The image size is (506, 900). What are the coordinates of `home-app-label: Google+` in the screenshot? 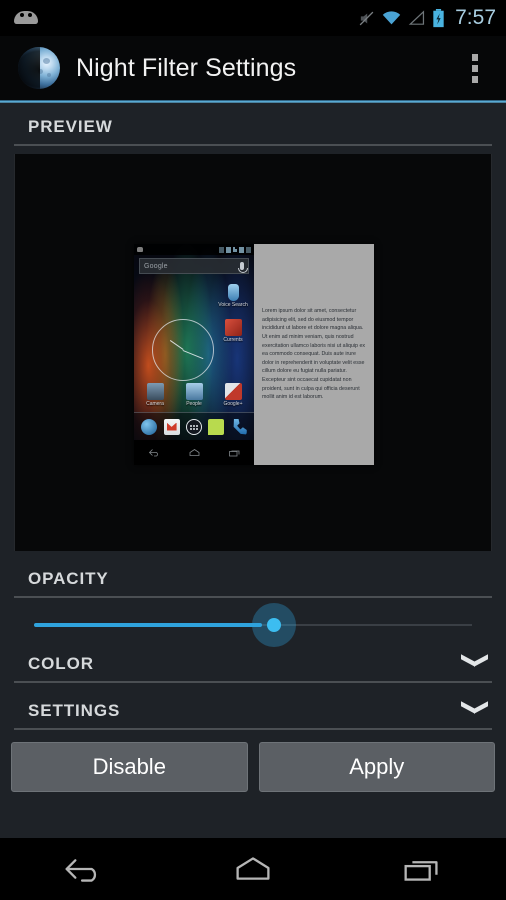 It's located at (233, 404).